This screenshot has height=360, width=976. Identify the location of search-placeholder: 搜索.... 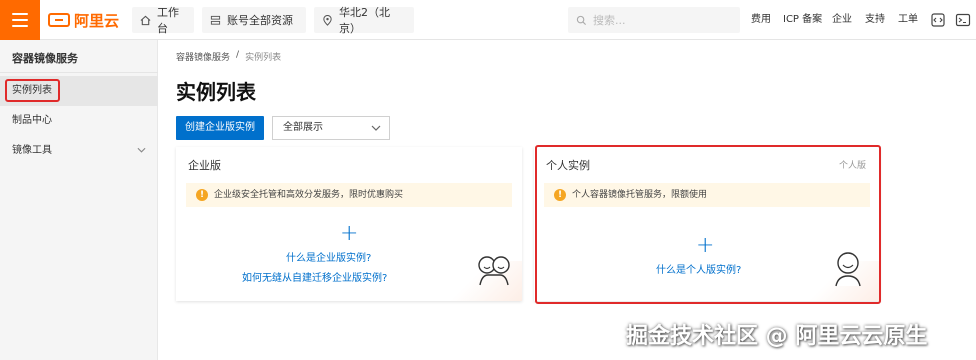
(609, 20).